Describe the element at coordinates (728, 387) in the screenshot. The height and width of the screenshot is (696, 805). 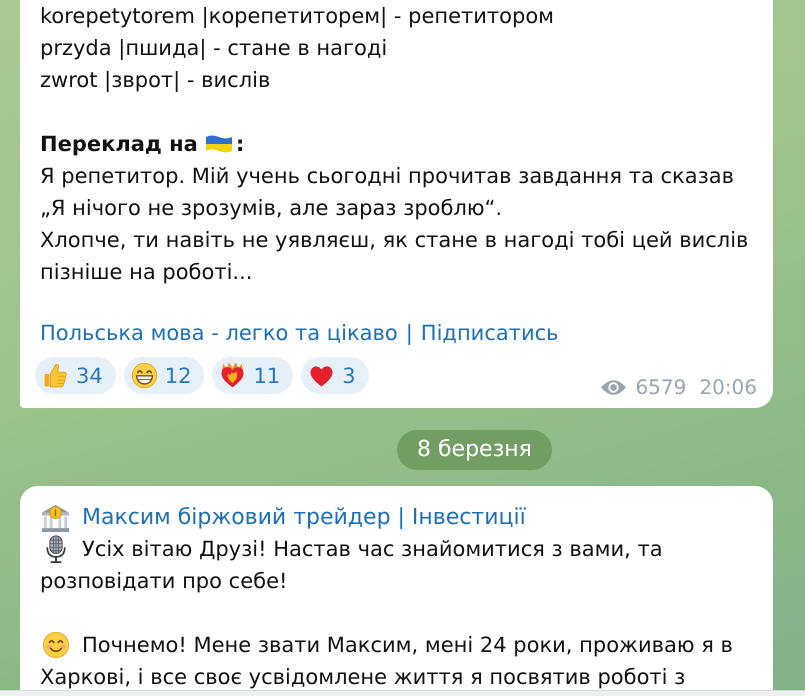
I see `message-time: 20:06` at that location.